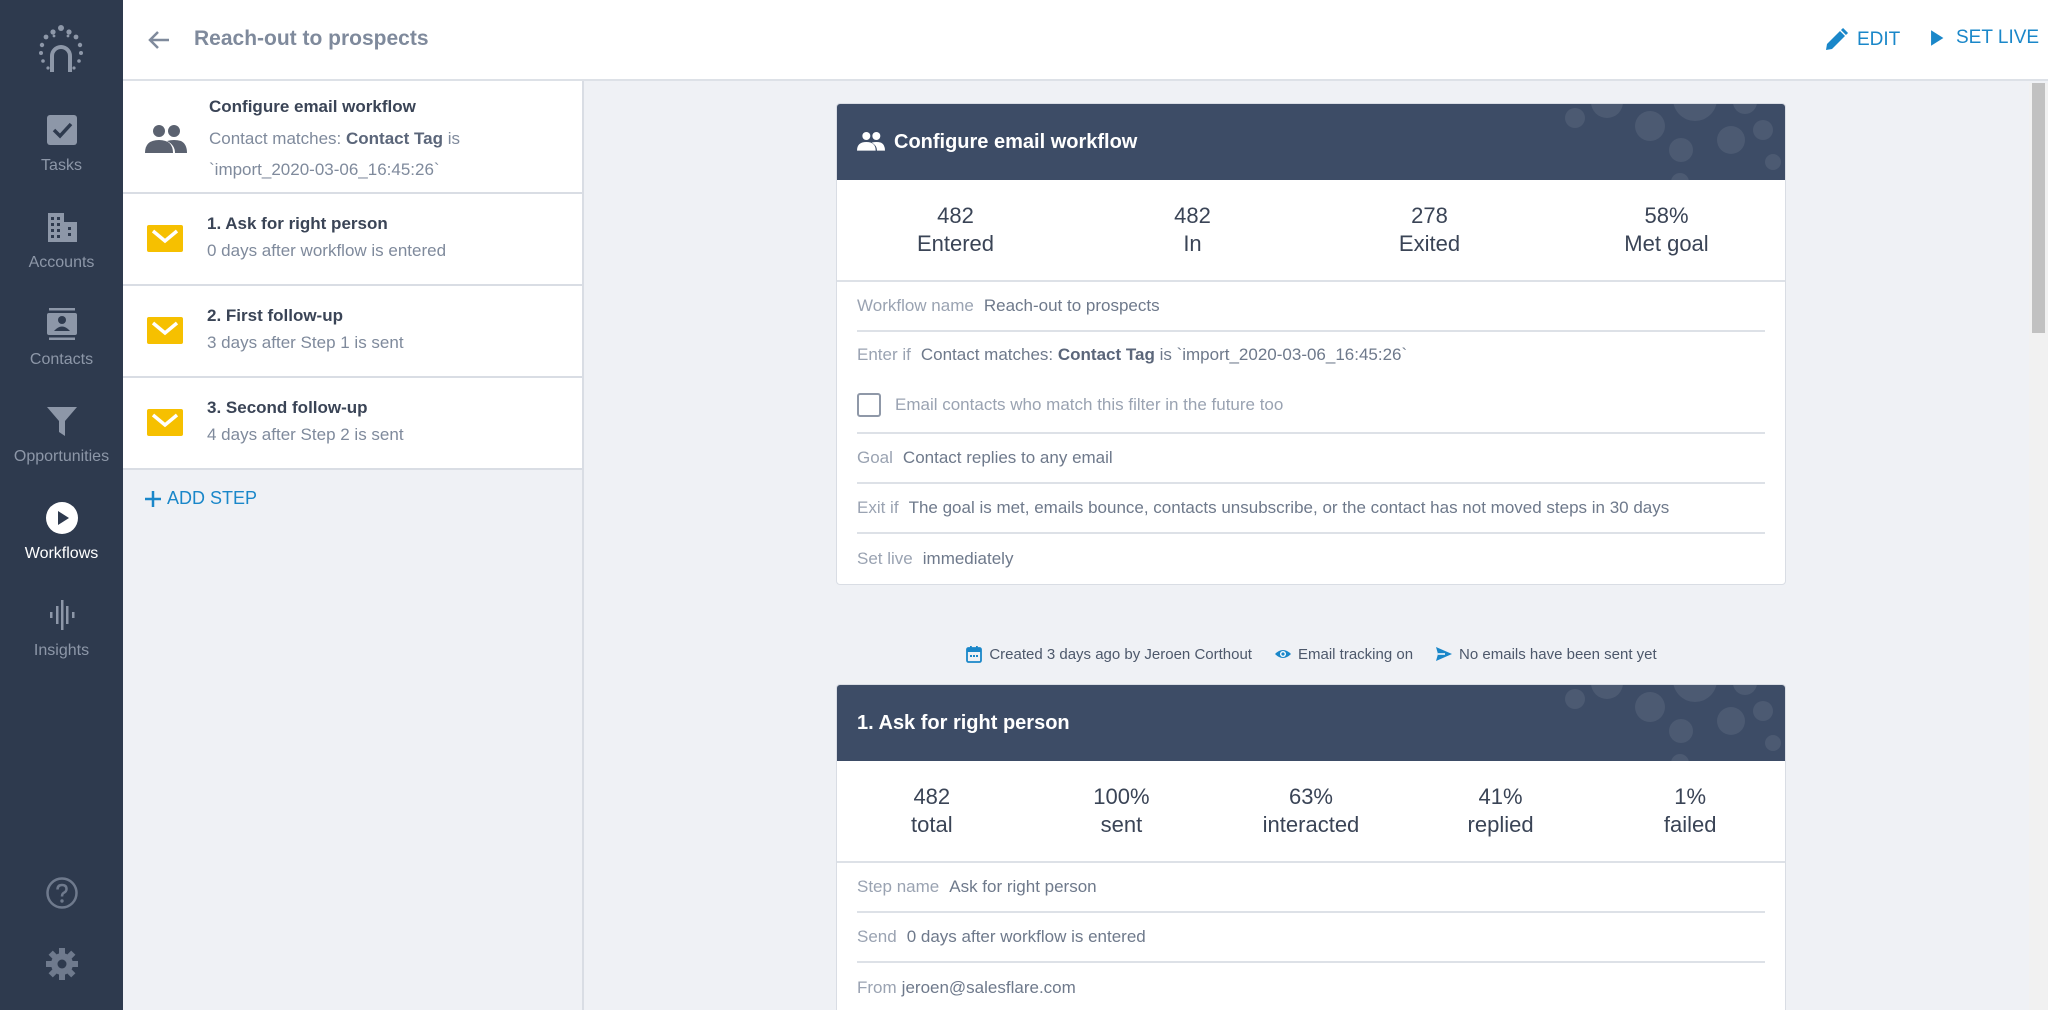  I want to click on main-scrollbar, so click(2038, 546).